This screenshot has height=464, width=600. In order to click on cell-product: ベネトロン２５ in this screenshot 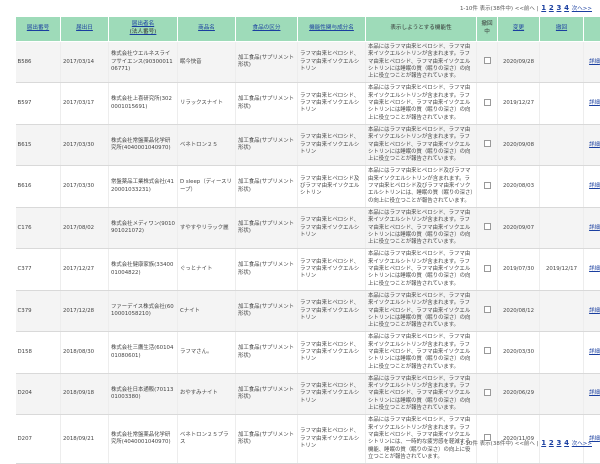, I will do `click(207, 144)`.